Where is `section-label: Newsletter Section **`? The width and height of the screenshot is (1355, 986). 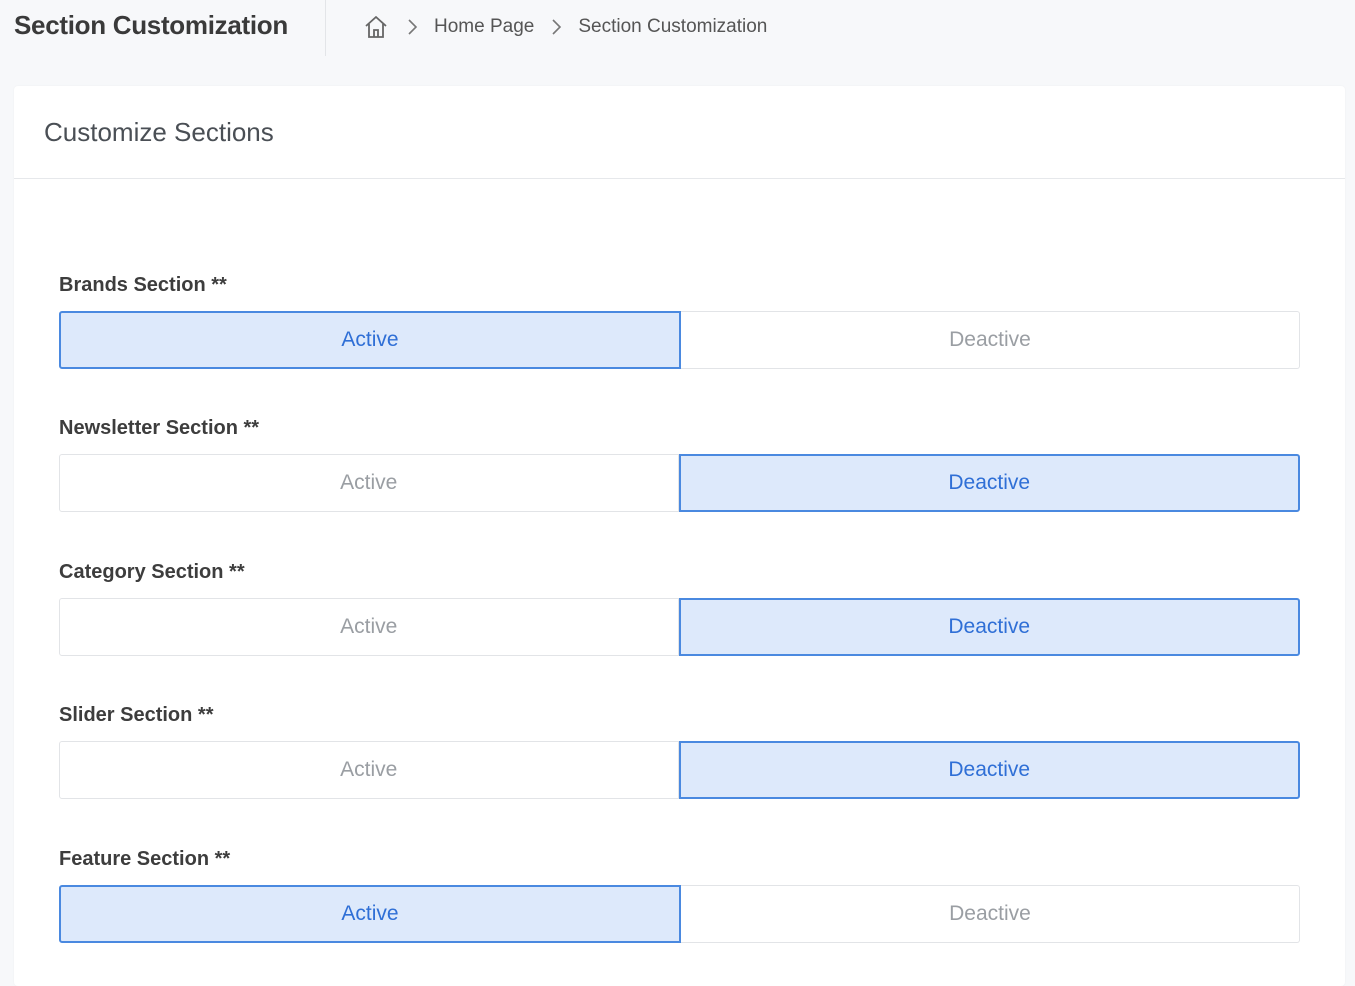
section-label: Newsletter Section ** is located at coordinates (159, 428).